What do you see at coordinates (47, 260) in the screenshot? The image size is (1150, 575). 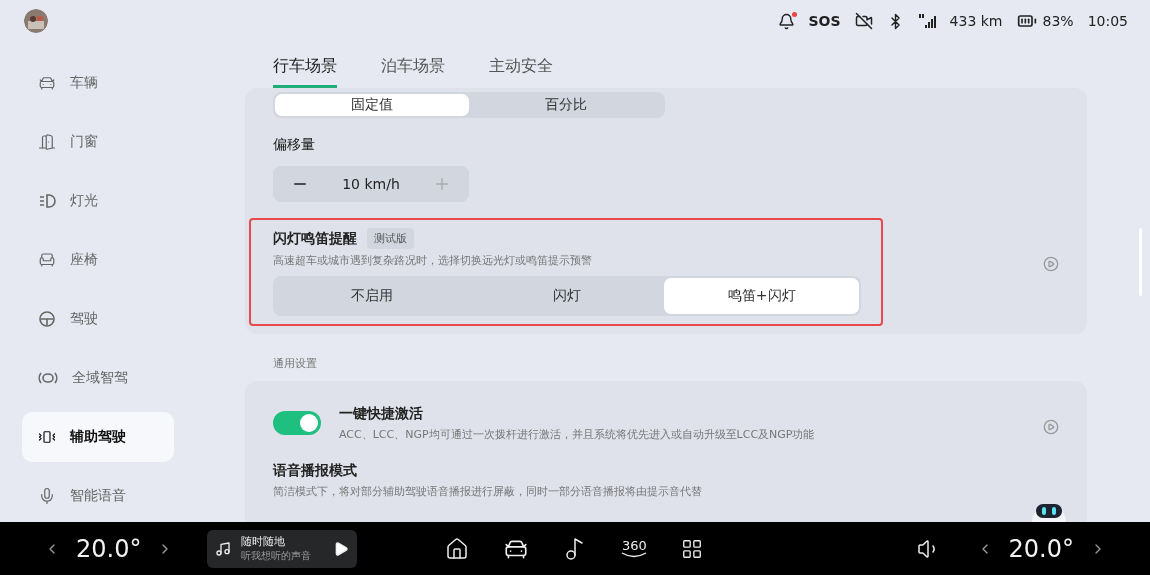 I see `seat-icon` at bounding box center [47, 260].